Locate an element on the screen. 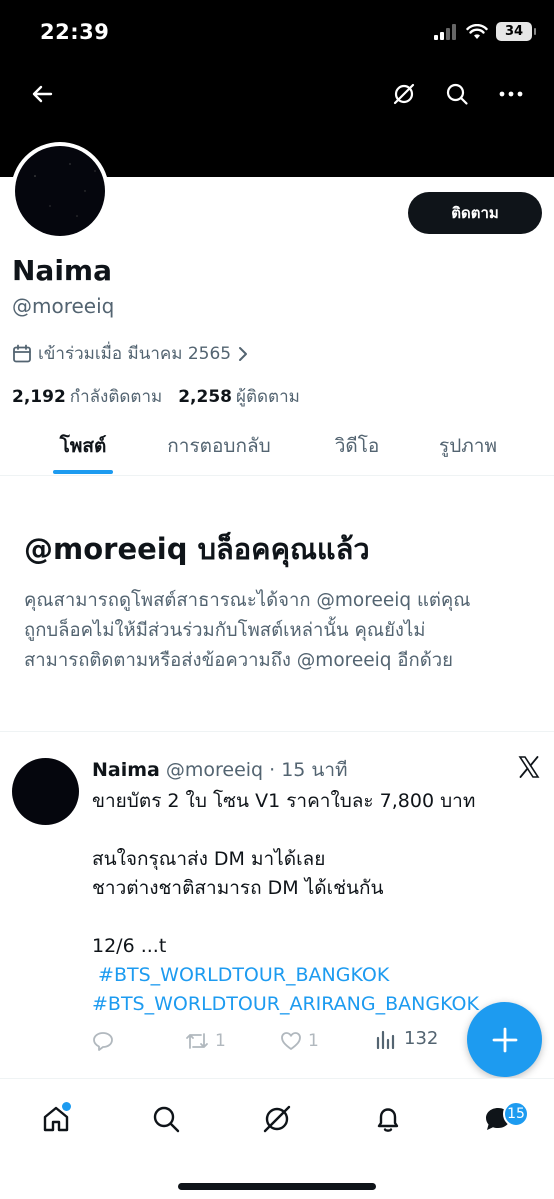 The width and height of the screenshot is (554, 1199). search-button is located at coordinates (457, 94).